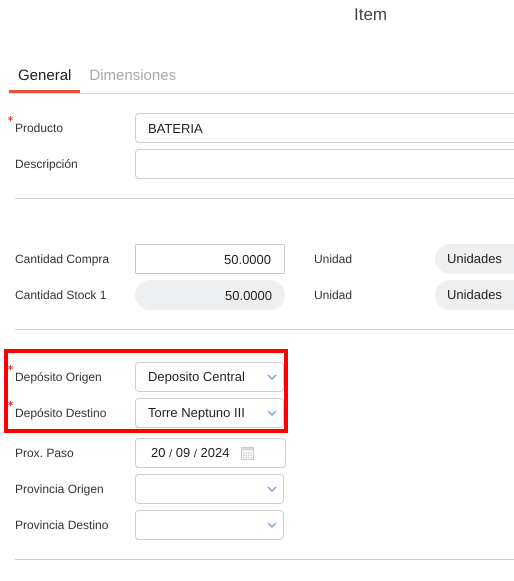 The image size is (514, 581). I want to click on field-label: Cantidad Stock 1, so click(60, 295).